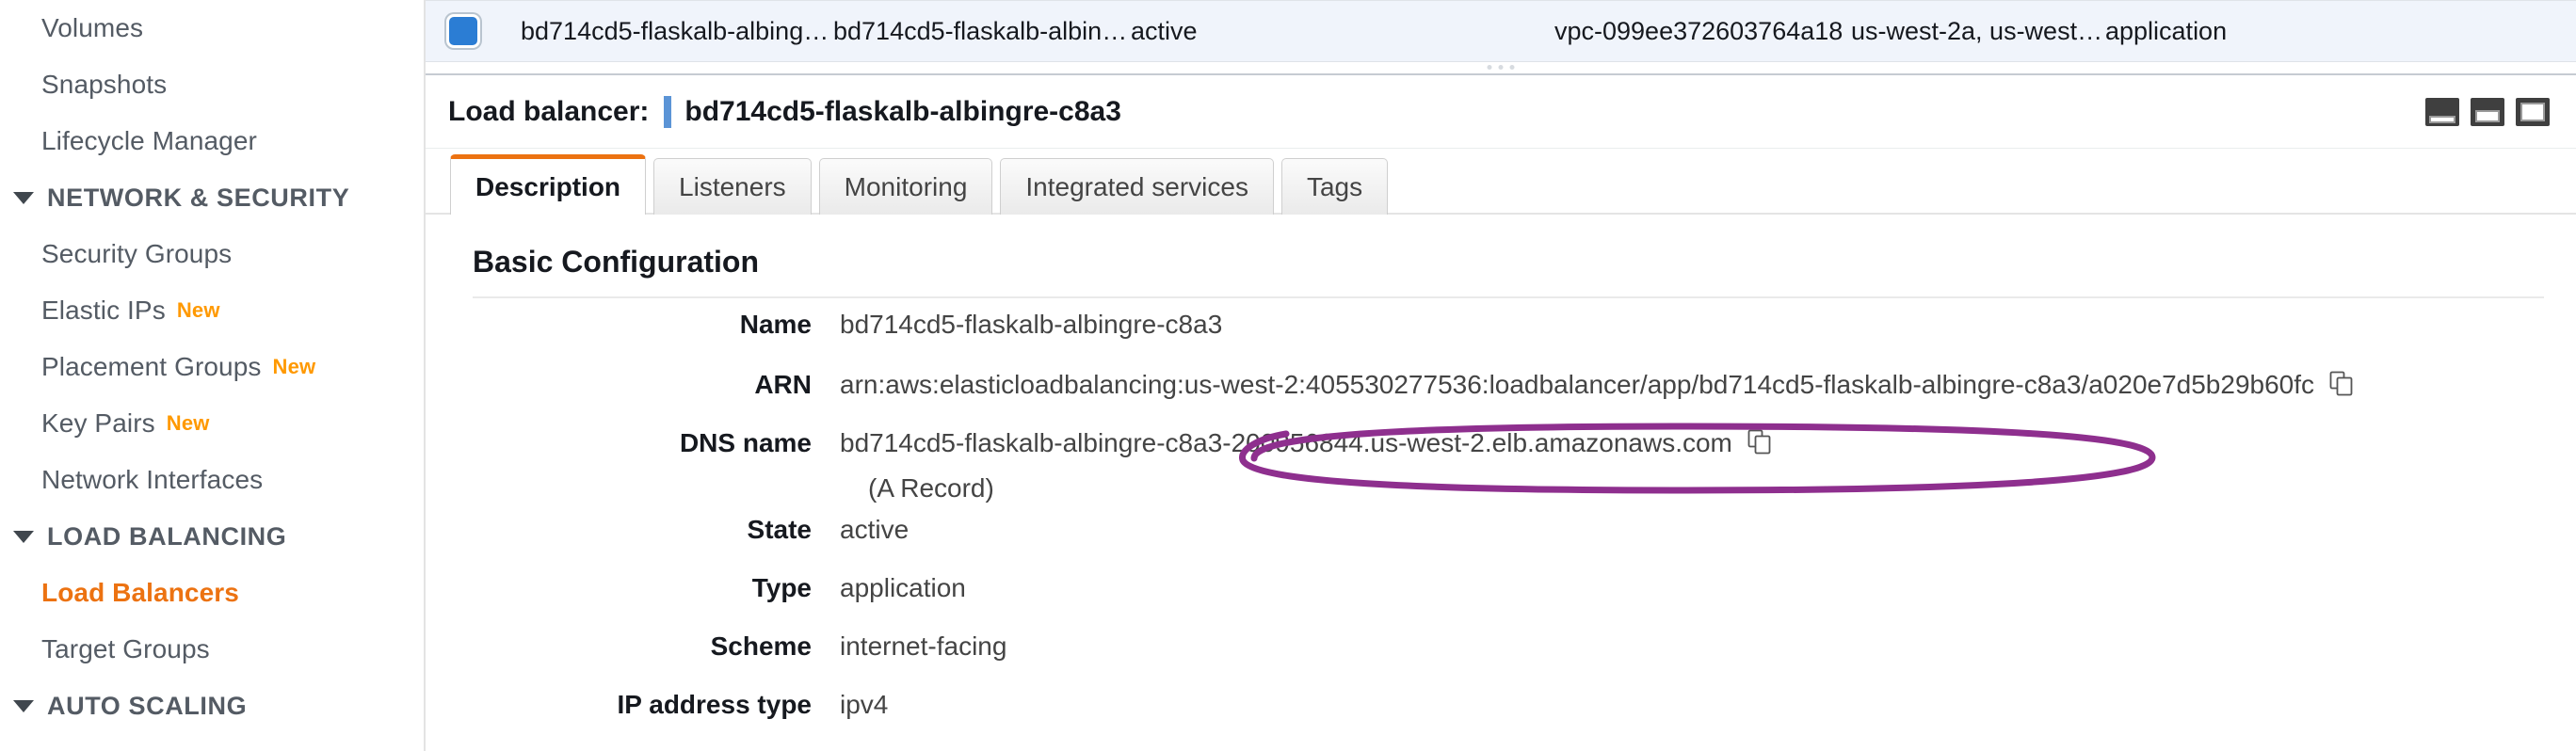  I want to click on sidebar-item-security-groups: Security Groups, so click(212, 254).